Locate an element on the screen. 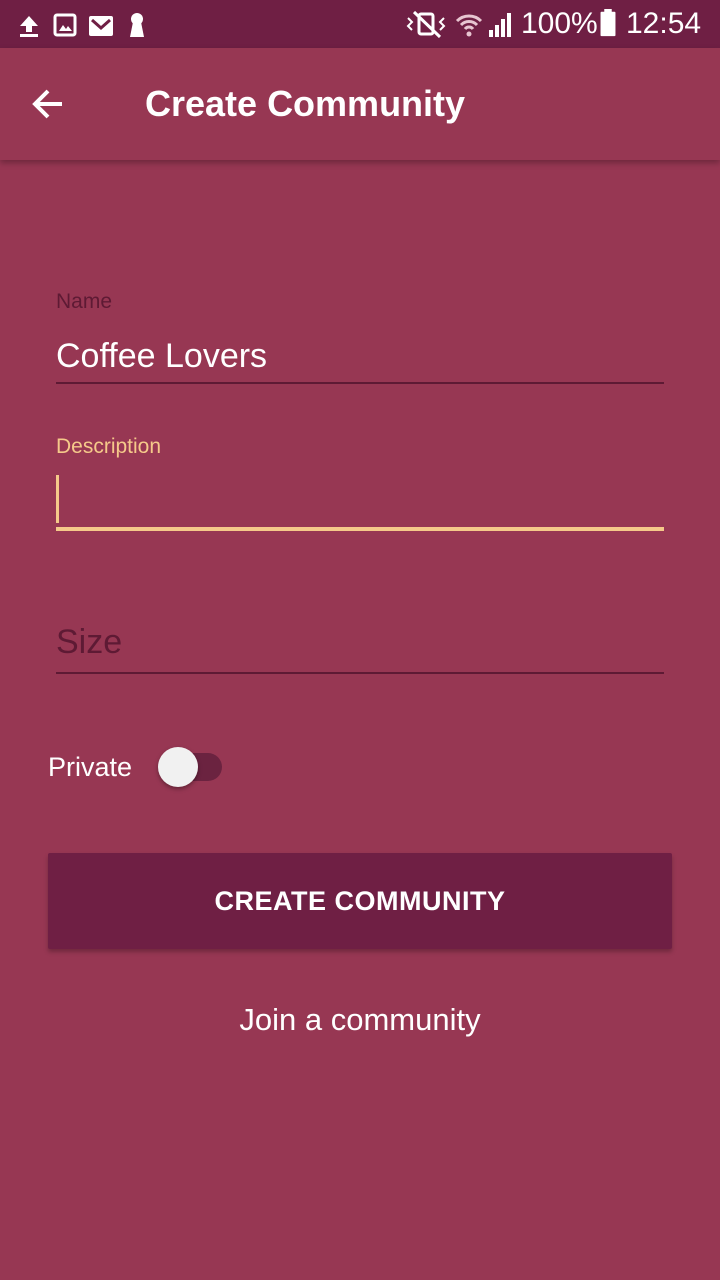  app-bar: Create Community is located at coordinates (360, 104).